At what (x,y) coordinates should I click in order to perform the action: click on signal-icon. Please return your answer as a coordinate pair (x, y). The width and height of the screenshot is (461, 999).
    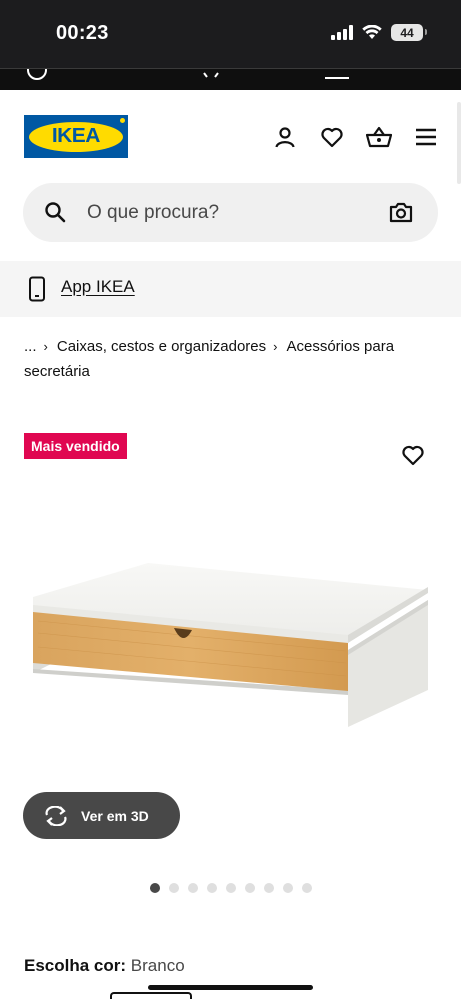
    Looking at the image, I should click on (342, 32).